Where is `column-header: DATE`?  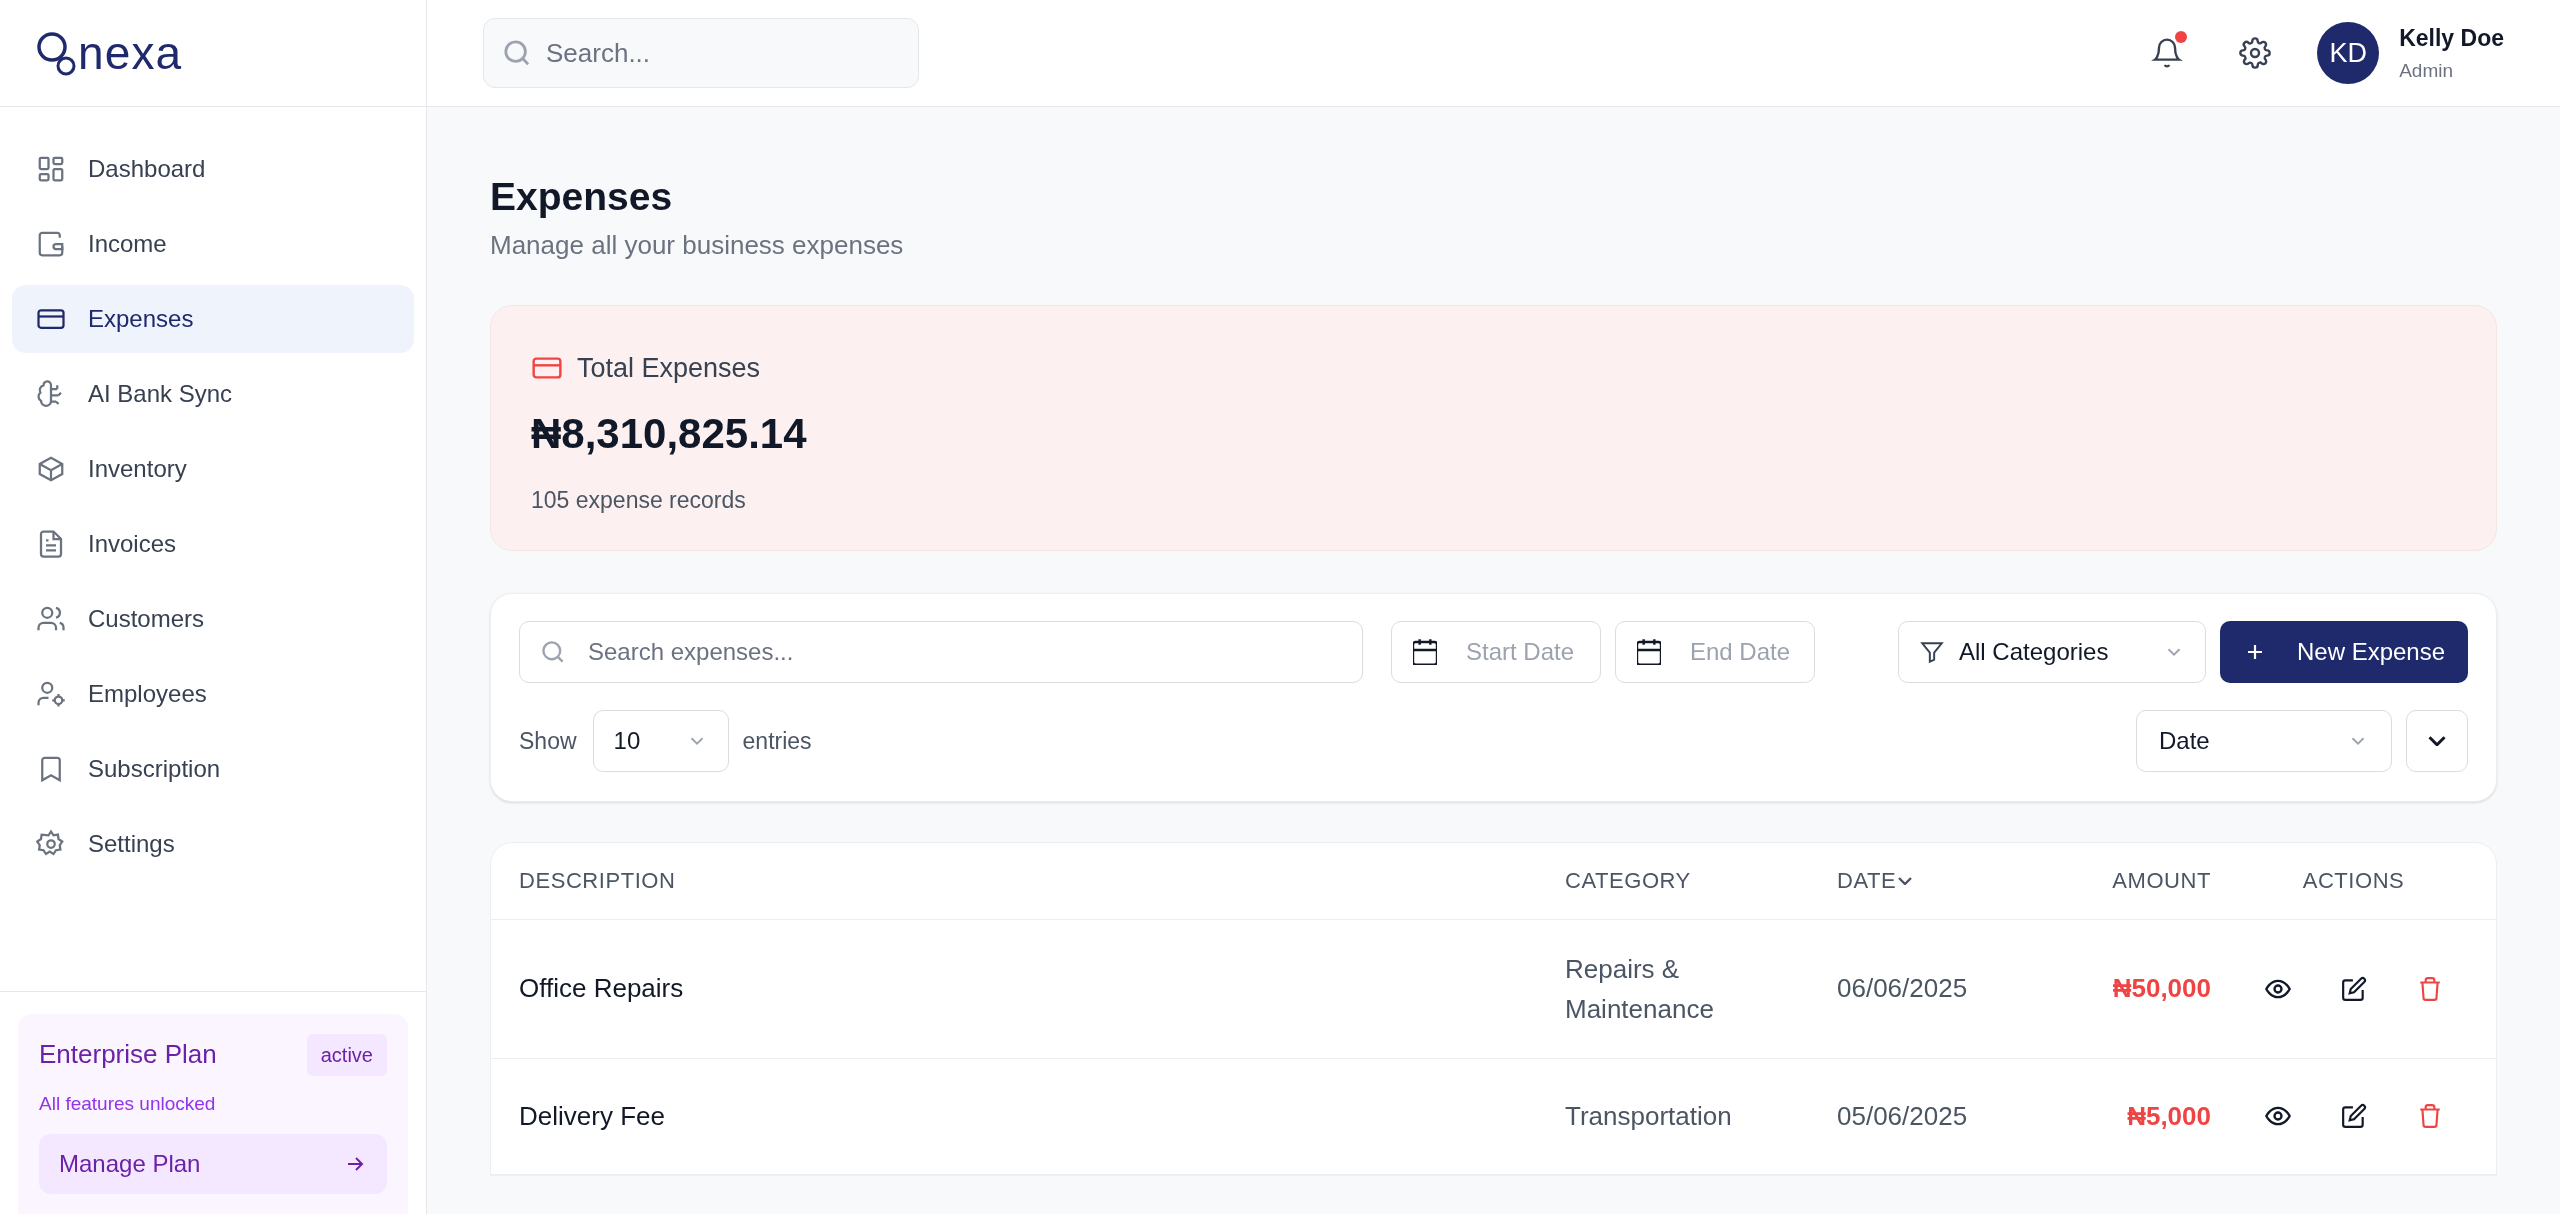
column-header: DATE is located at coordinates (1875, 881).